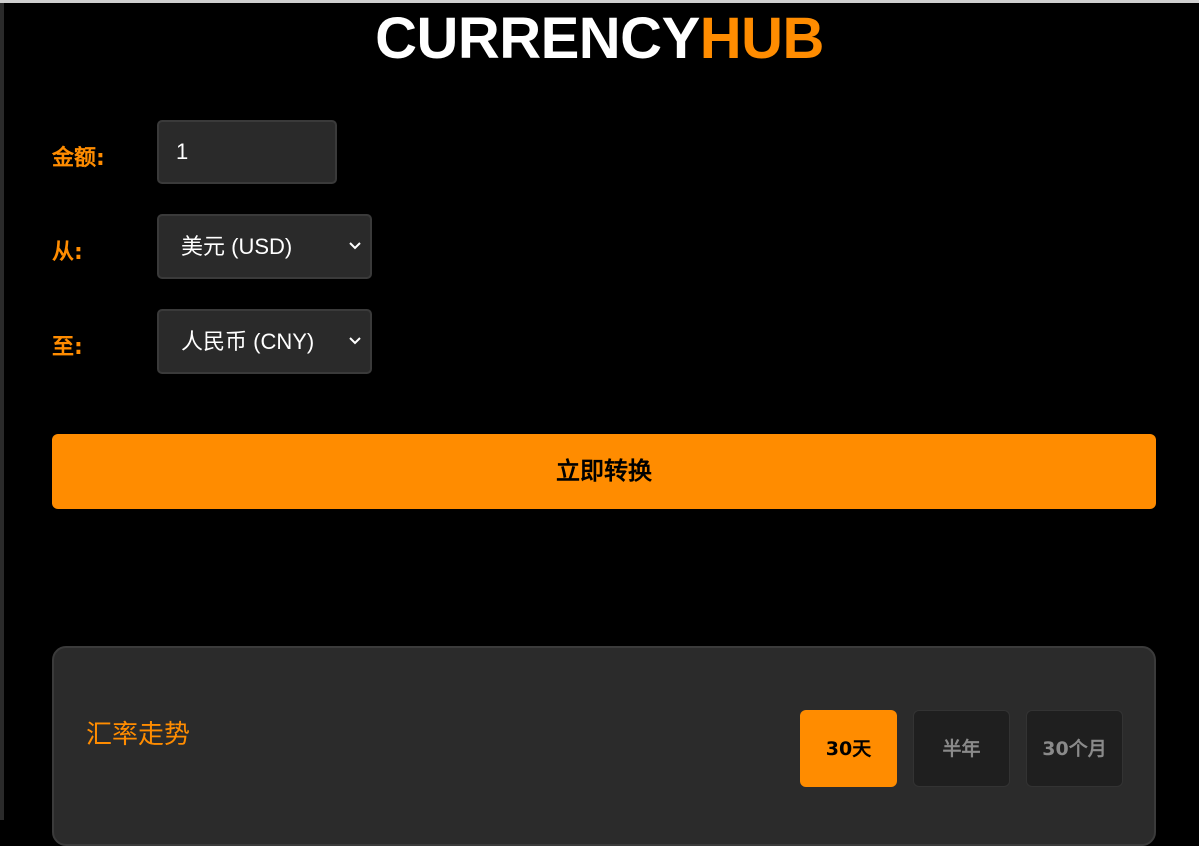 The height and width of the screenshot is (846, 1199). Describe the element at coordinates (2, 411) in the screenshot. I see `window-left-border` at that location.